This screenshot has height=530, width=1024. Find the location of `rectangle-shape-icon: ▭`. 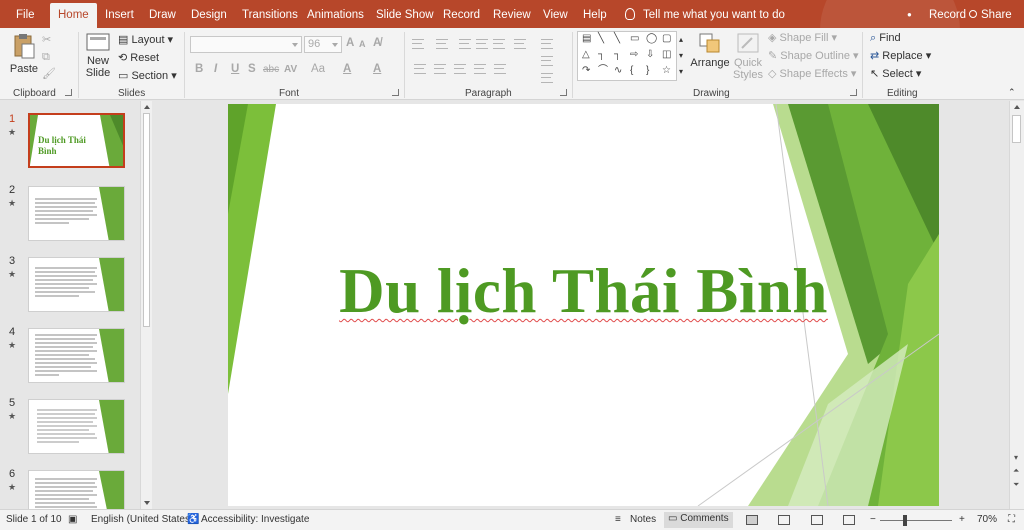

rectangle-shape-icon: ▭ is located at coordinates (634, 39).